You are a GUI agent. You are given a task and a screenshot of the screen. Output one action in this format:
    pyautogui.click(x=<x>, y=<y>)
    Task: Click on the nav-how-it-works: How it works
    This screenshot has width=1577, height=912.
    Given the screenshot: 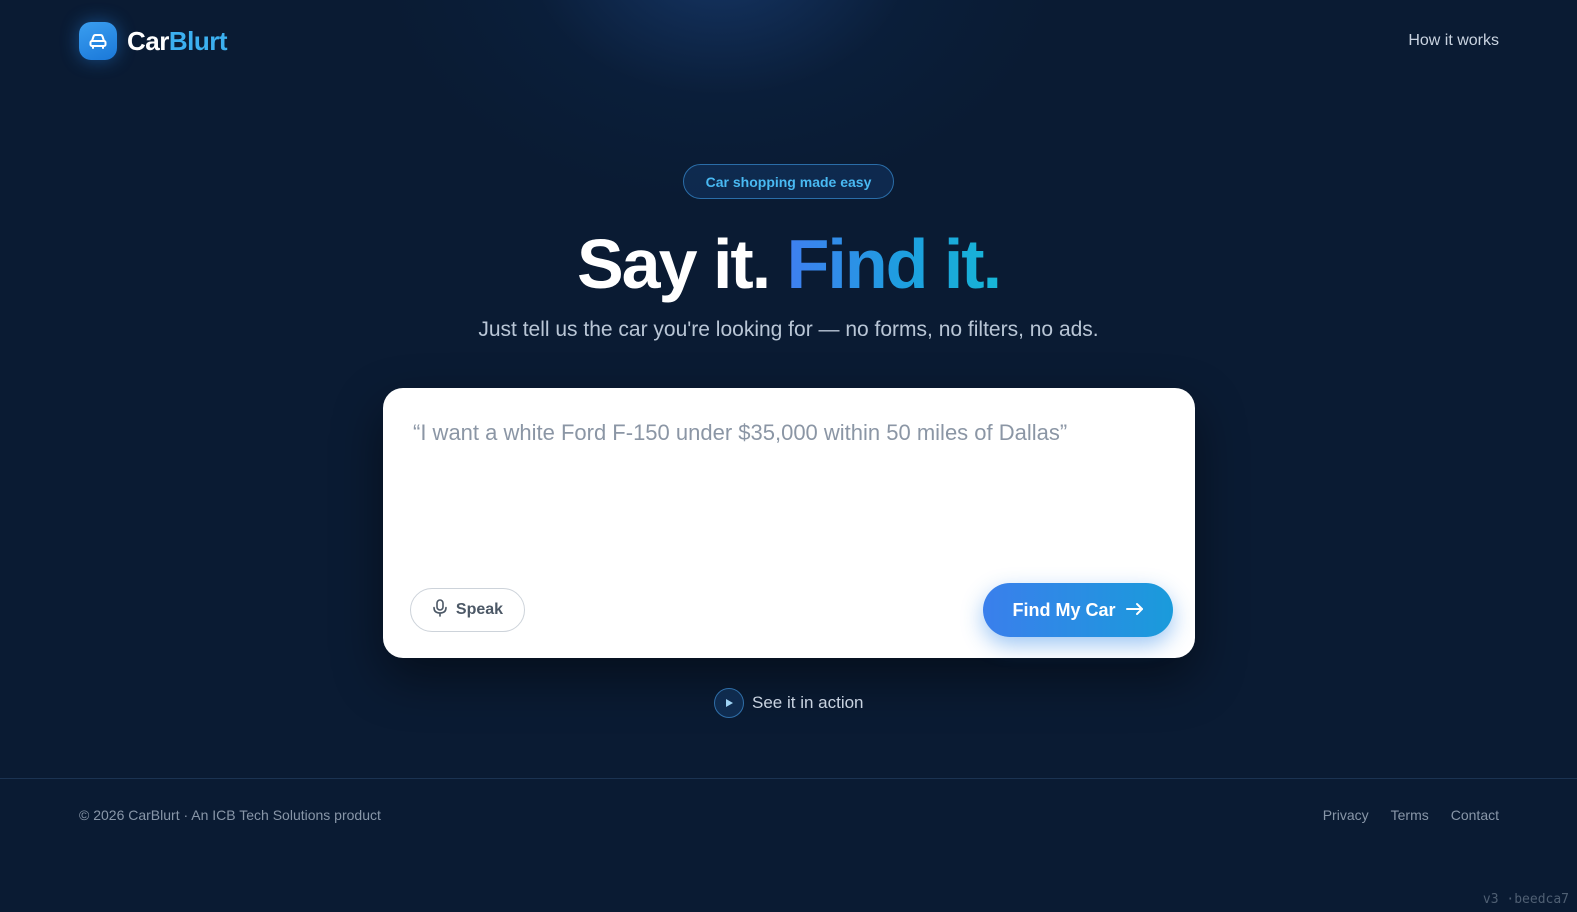 What is the action you would take?
    pyautogui.click(x=1453, y=41)
    